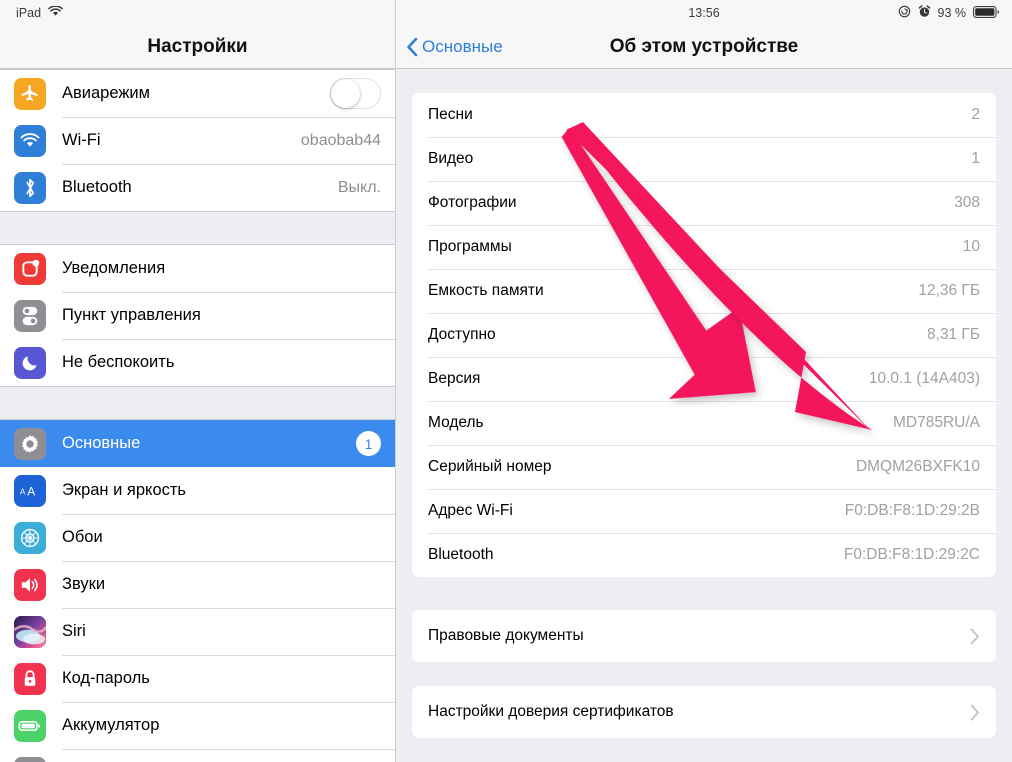  Describe the element at coordinates (114, 268) in the screenshot. I see `sidebar-item-label: Уведомления` at that location.